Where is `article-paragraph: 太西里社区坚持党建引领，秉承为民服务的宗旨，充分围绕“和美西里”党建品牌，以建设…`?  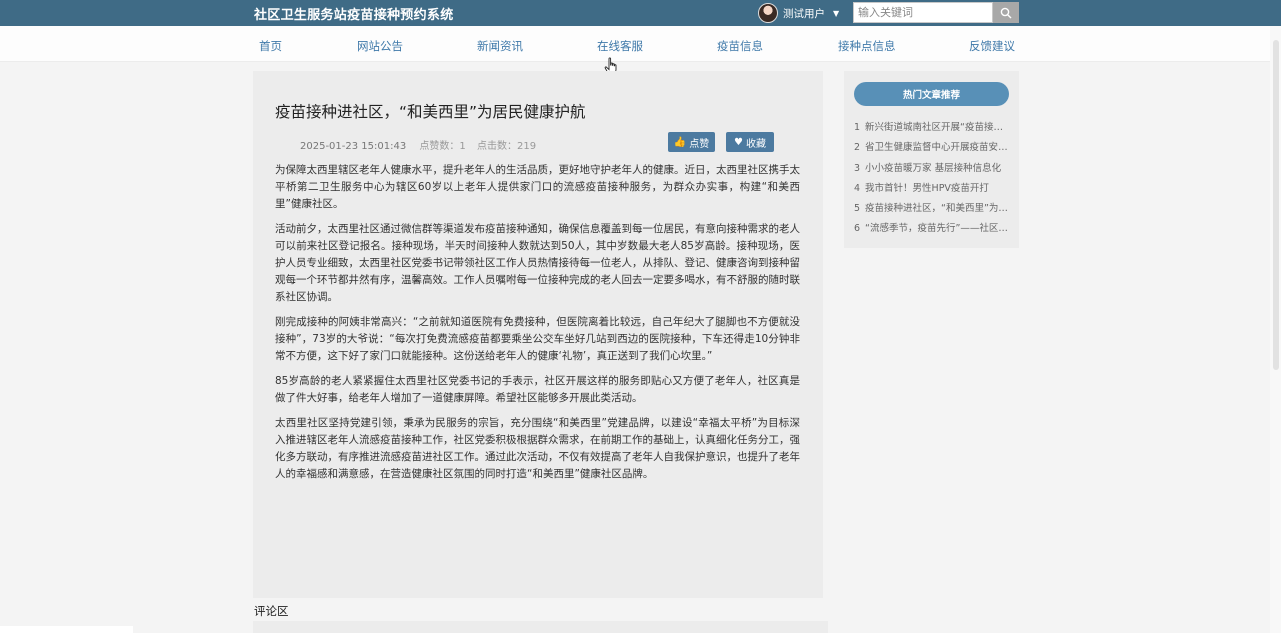 article-paragraph: 太西里社区坚持党建引领，秉承为民服务的宗旨，充分围绕“和美西里”党建品牌，以建设… is located at coordinates (537, 448).